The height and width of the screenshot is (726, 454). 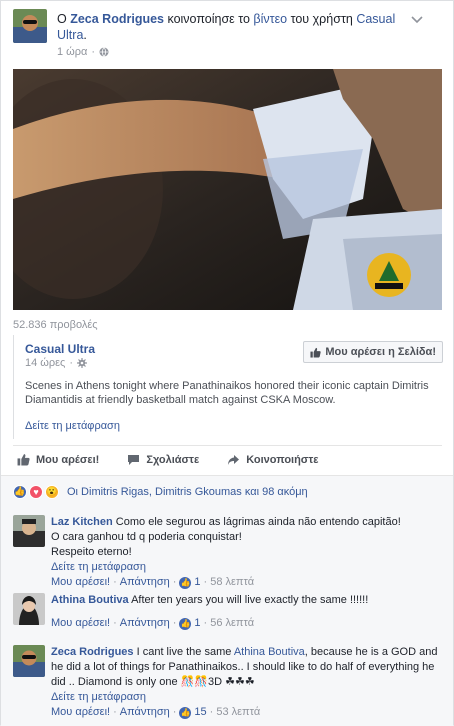 I want to click on comment-like-count: 15, so click(x=200, y=712).